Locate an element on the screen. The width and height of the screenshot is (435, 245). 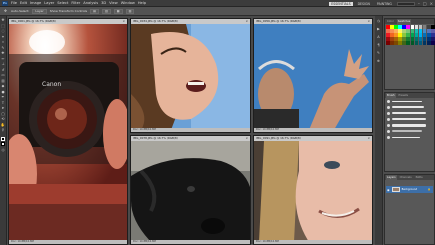
menu-image: Image is located at coordinates (35, 3).